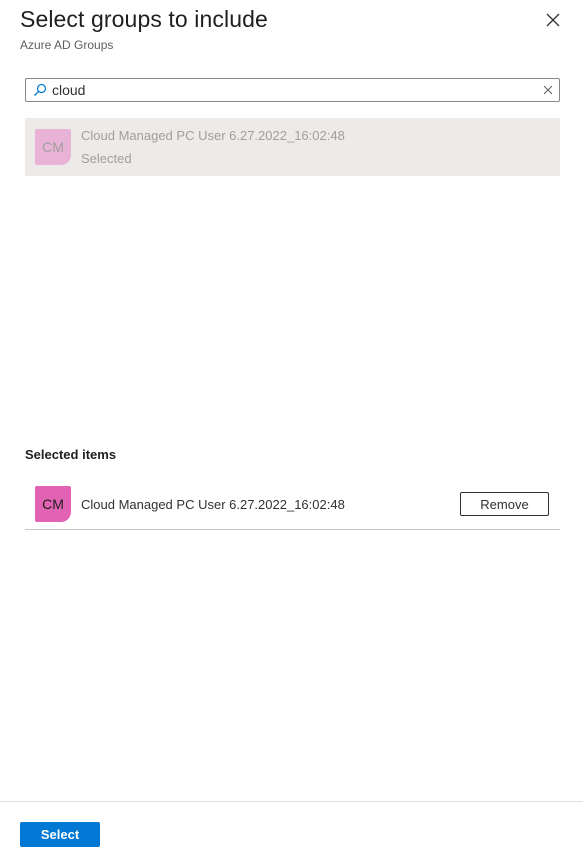  Describe the element at coordinates (71, 454) in the screenshot. I see `selected-items-heading: Selected items` at that location.